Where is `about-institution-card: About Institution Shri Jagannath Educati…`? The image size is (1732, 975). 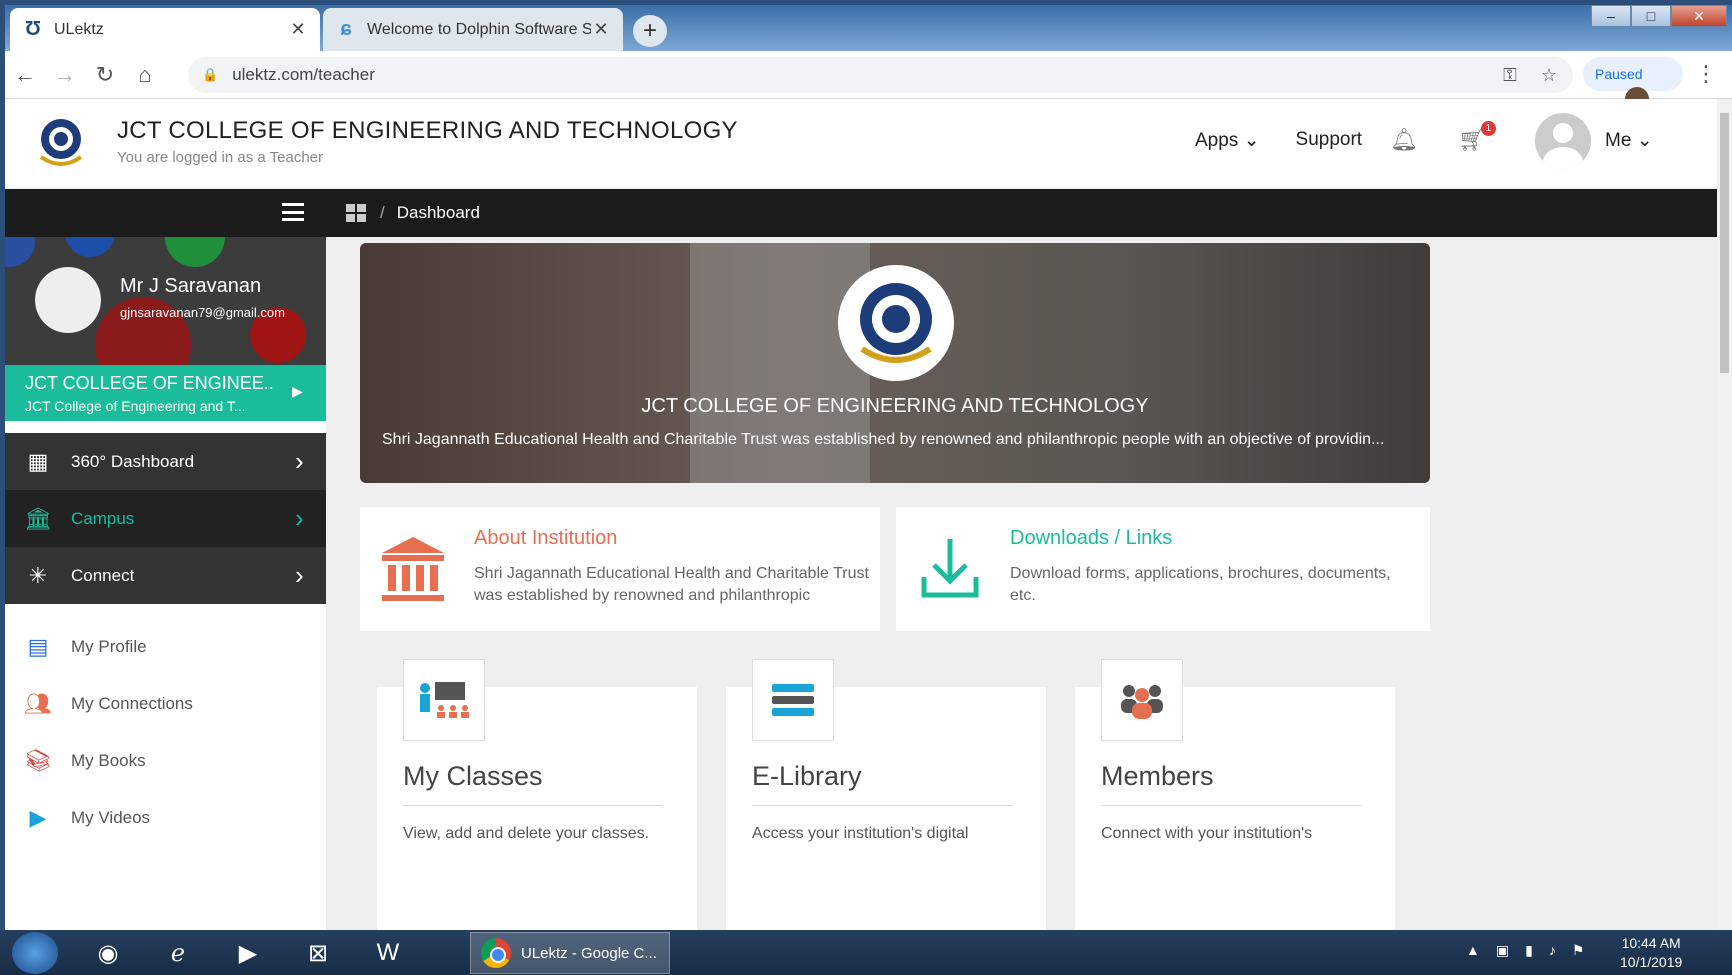
about-institution-card: About Institution Shri Jagannath Educati… is located at coordinates (620, 569).